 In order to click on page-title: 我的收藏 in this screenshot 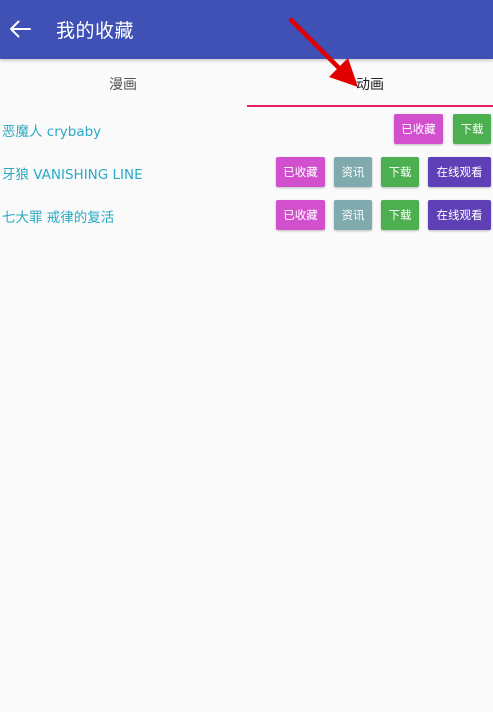, I will do `click(95, 31)`.